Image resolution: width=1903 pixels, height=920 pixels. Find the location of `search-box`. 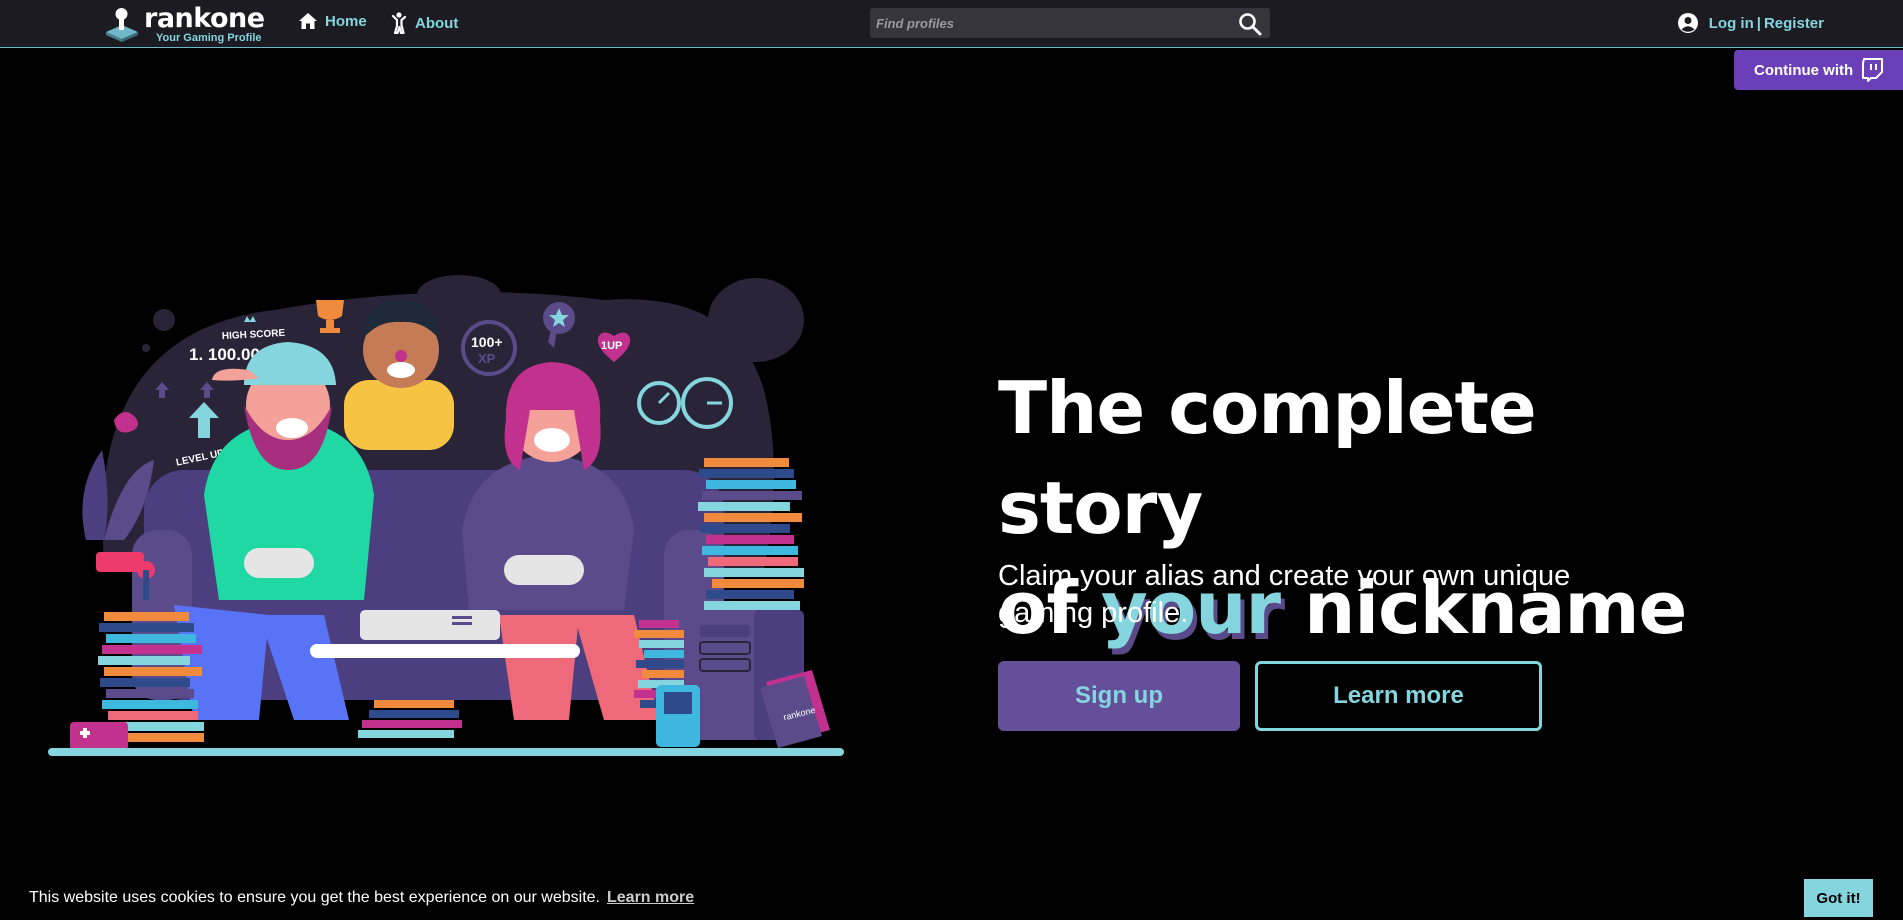

search-box is located at coordinates (1070, 23).